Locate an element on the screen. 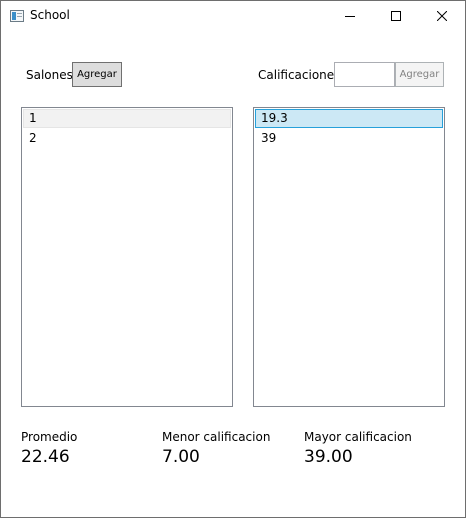 The image size is (466, 518). mayor-calificacion-value: 39.00 is located at coordinates (328, 457).